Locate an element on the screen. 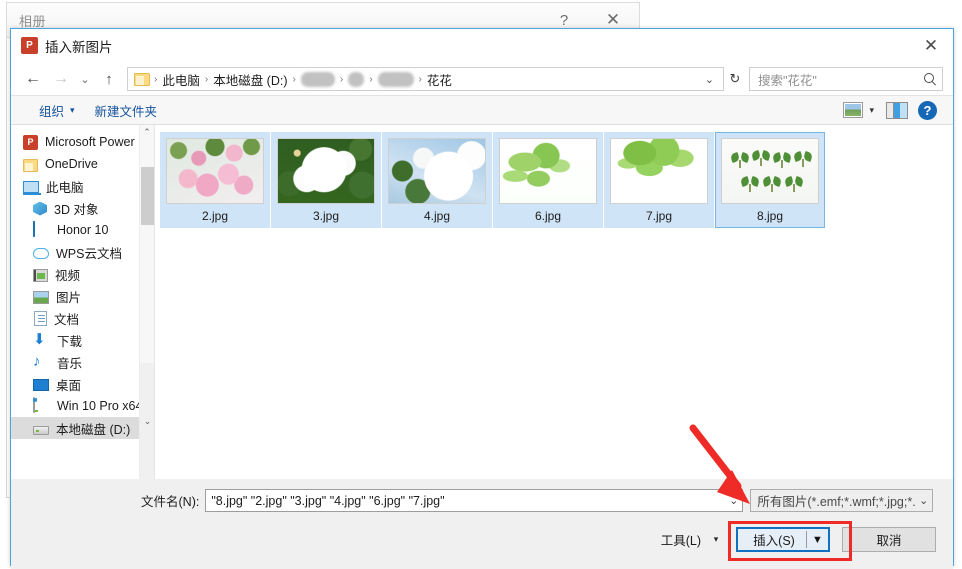  sidebar-item-label: 图片 is located at coordinates (69, 297).